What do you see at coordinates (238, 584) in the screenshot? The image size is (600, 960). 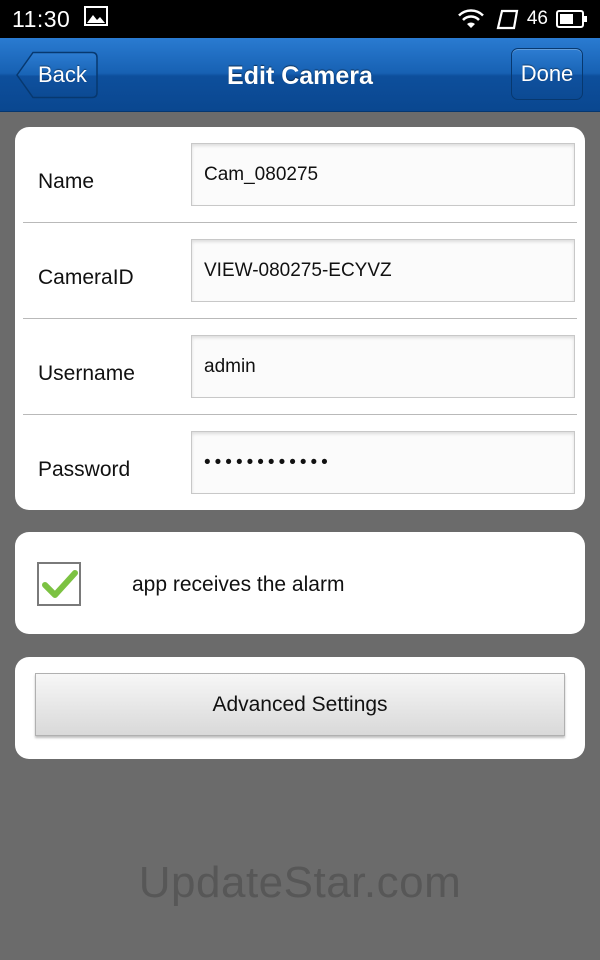 I see `alarm-label: app receives the alarm` at bounding box center [238, 584].